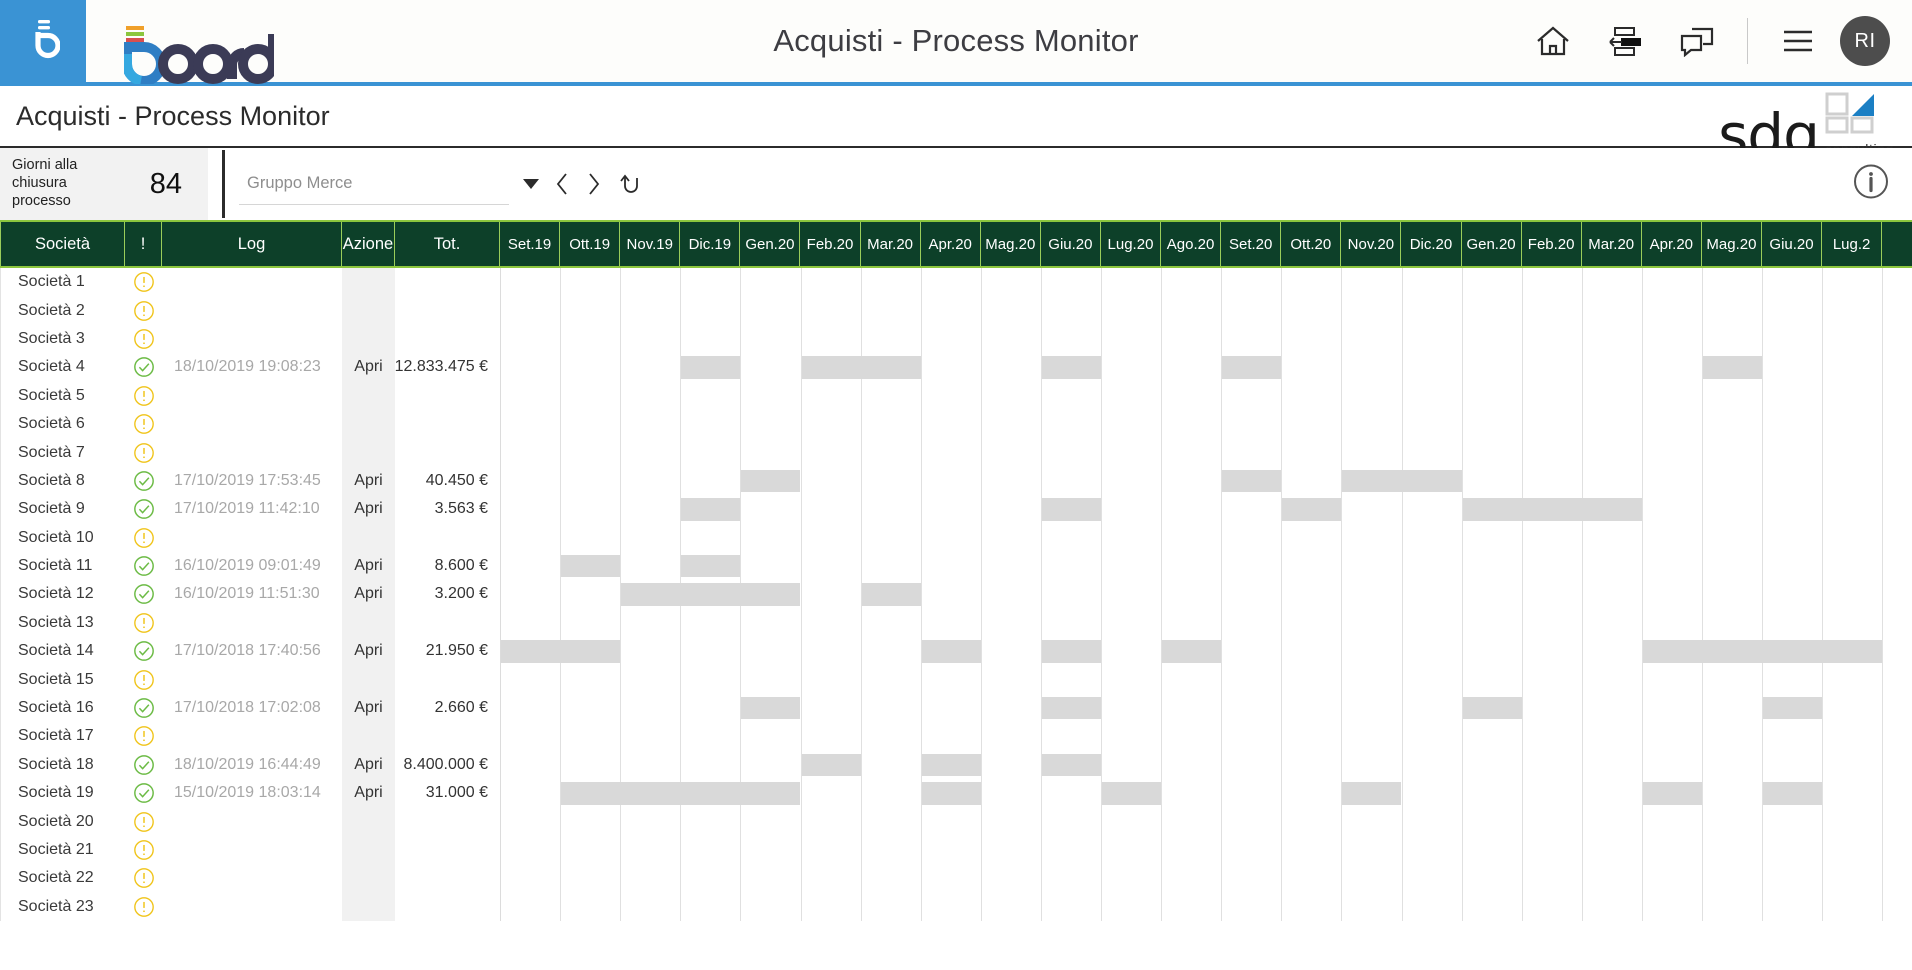  I want to click on column-header-month-19: Apr.20, so click(1672, 244).